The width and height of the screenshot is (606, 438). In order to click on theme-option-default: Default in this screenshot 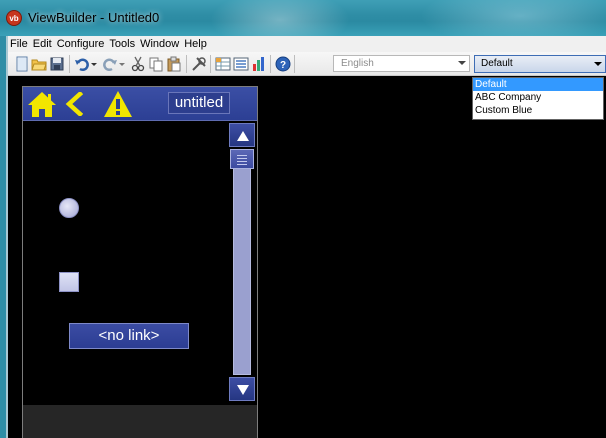, I will do `click(538, 84)`.